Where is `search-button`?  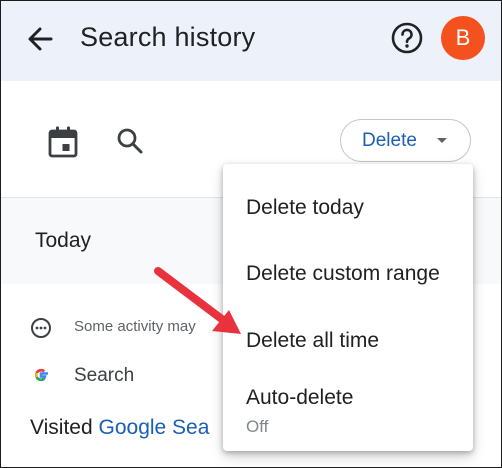
search-button is located at coordinates (130, 141).